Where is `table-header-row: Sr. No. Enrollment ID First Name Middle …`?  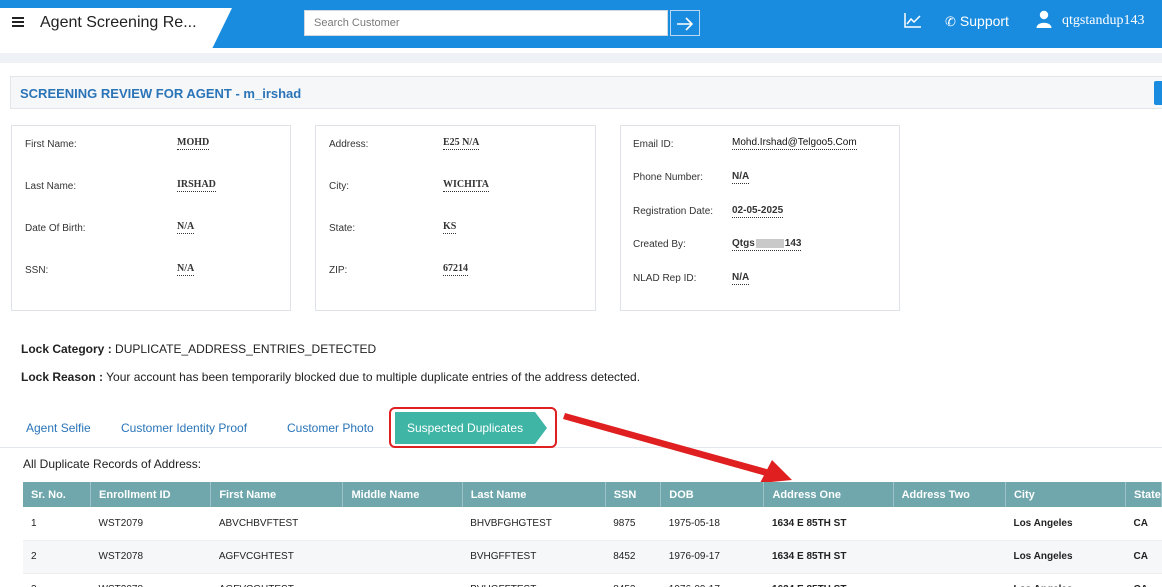 table-header-row: Sr. No. Enrollment ID First Name Middle … is located at coordinates (592, 494).